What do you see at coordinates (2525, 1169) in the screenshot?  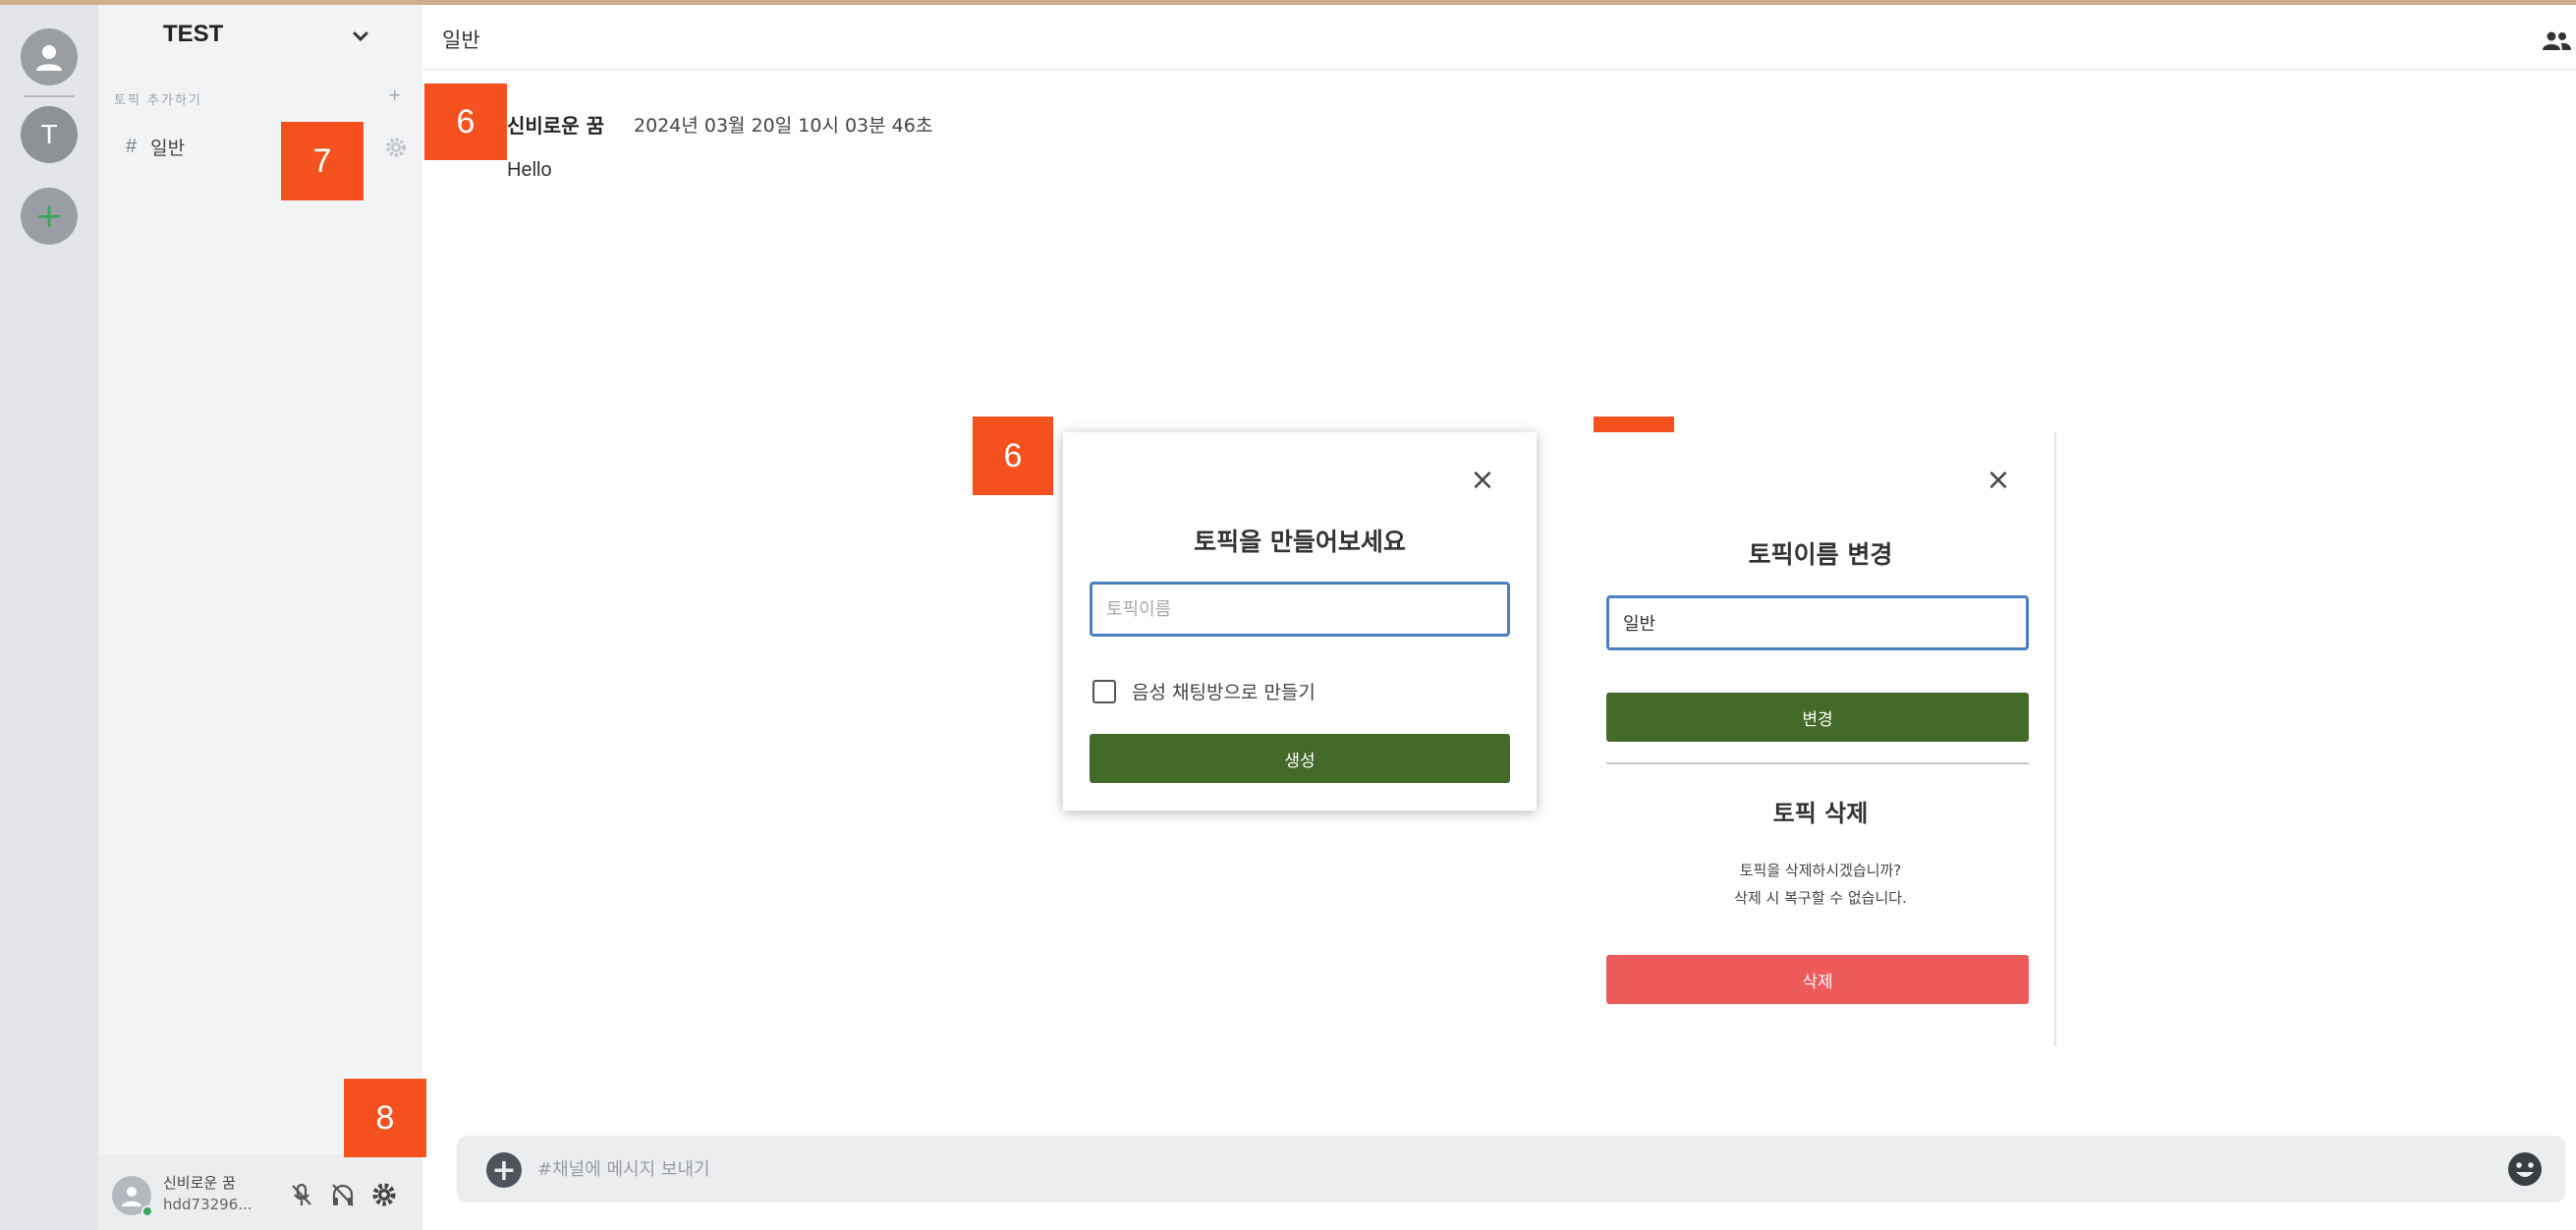 I see `emoji-icon` at bounding box center [2525, 1169].